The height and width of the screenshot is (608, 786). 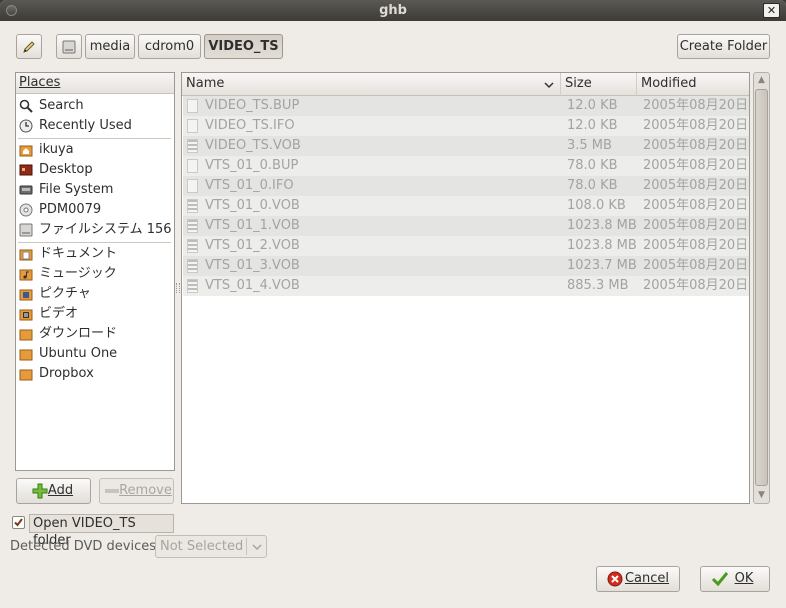 I want to click on create-folder-button: Create Folder, so click(x=723, y=46).